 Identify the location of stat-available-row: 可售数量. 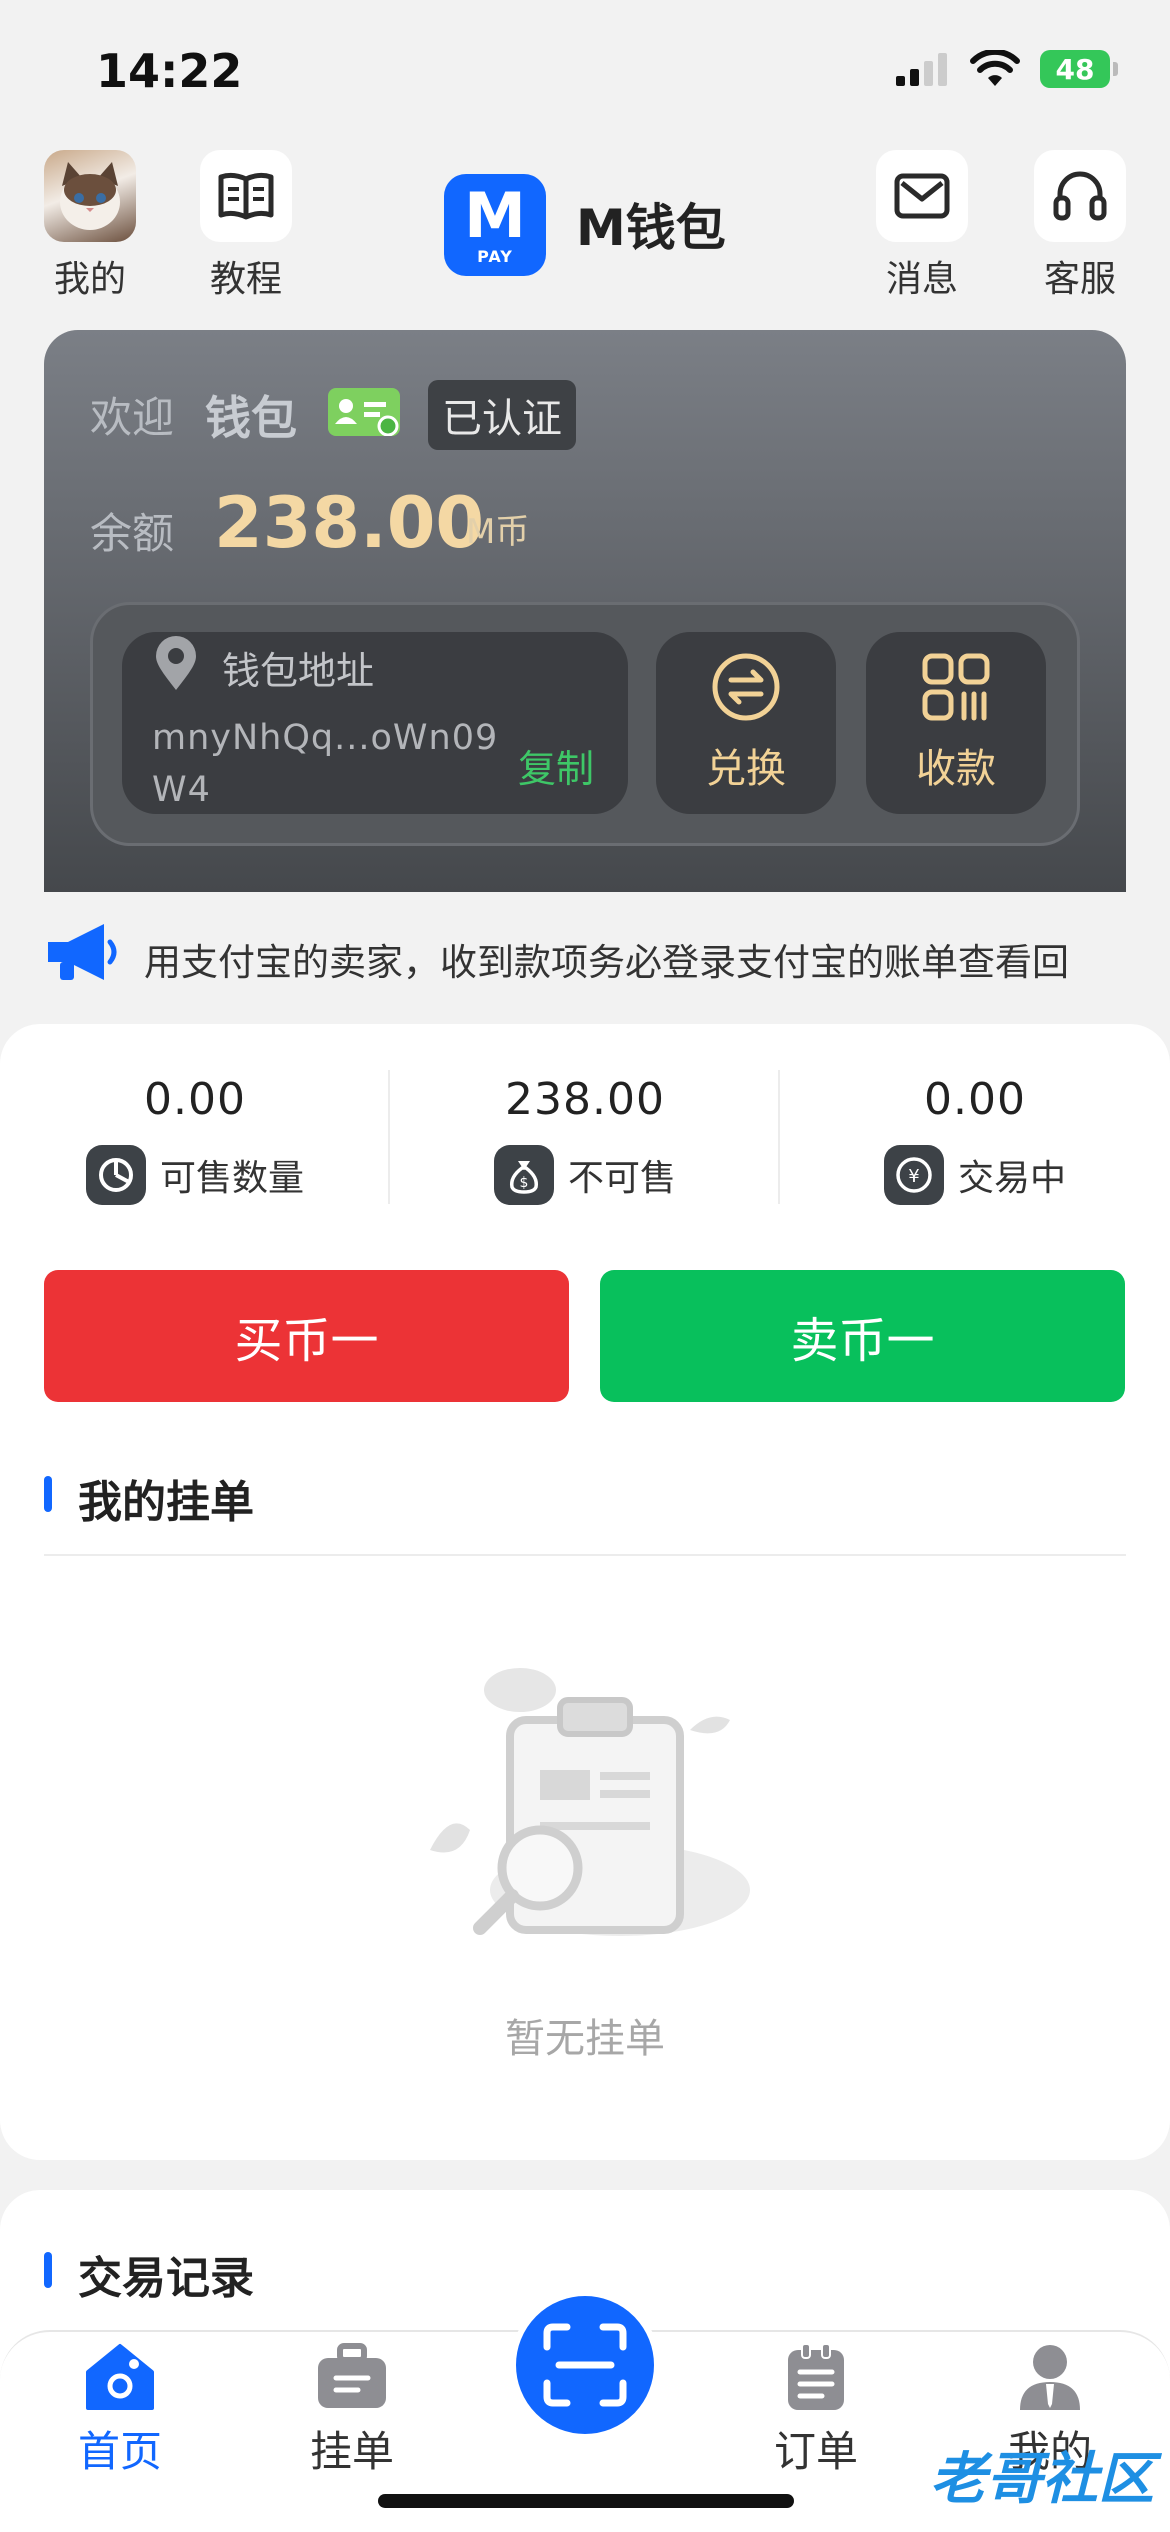
(194, 1175).